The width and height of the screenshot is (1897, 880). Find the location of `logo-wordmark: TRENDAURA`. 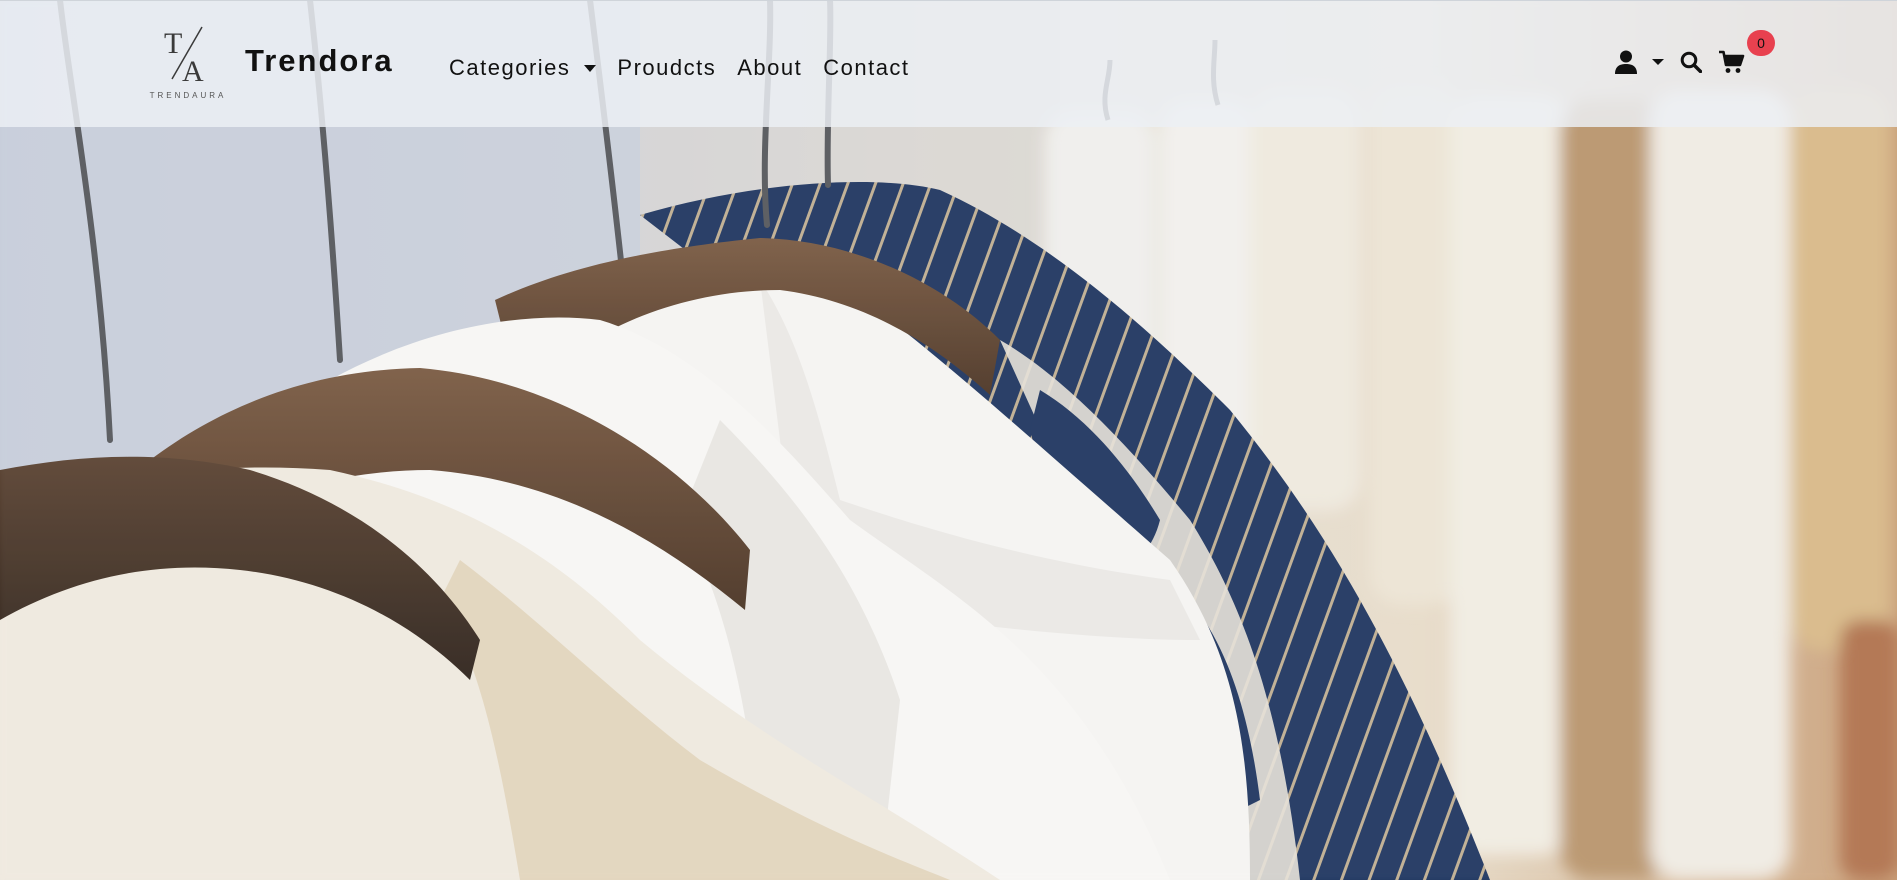

logo-wordmark: TRENDAURA is located at coordinates (188, 95).